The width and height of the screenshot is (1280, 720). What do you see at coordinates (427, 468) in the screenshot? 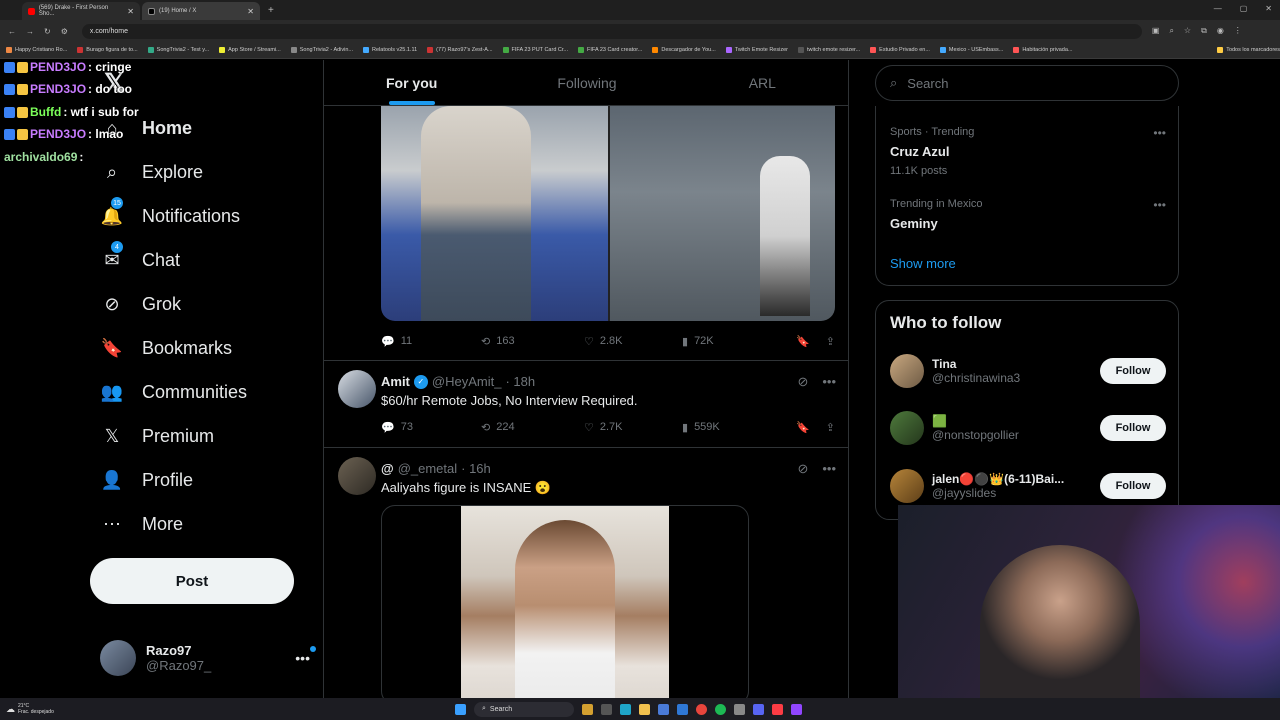
I see `author-handle: @_emetal` at bounding box center [427, 468].